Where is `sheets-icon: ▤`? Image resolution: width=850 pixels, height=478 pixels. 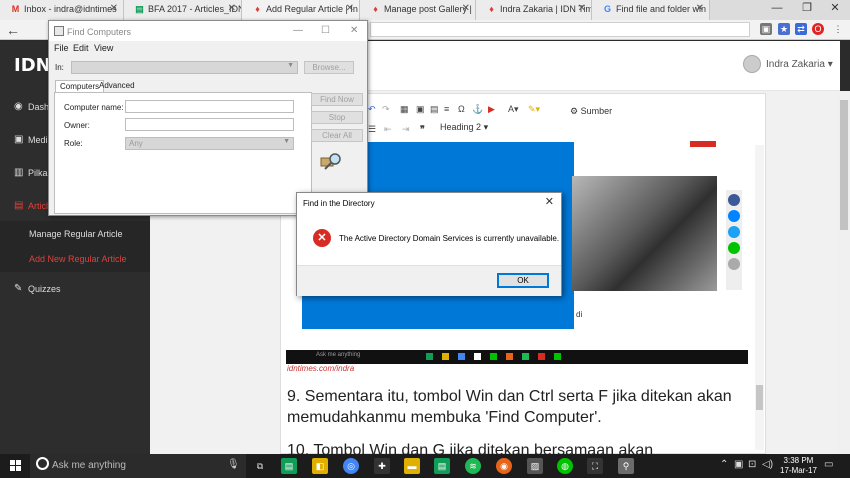 sheets-icon: ▤ is located at coordinates (139, 9).